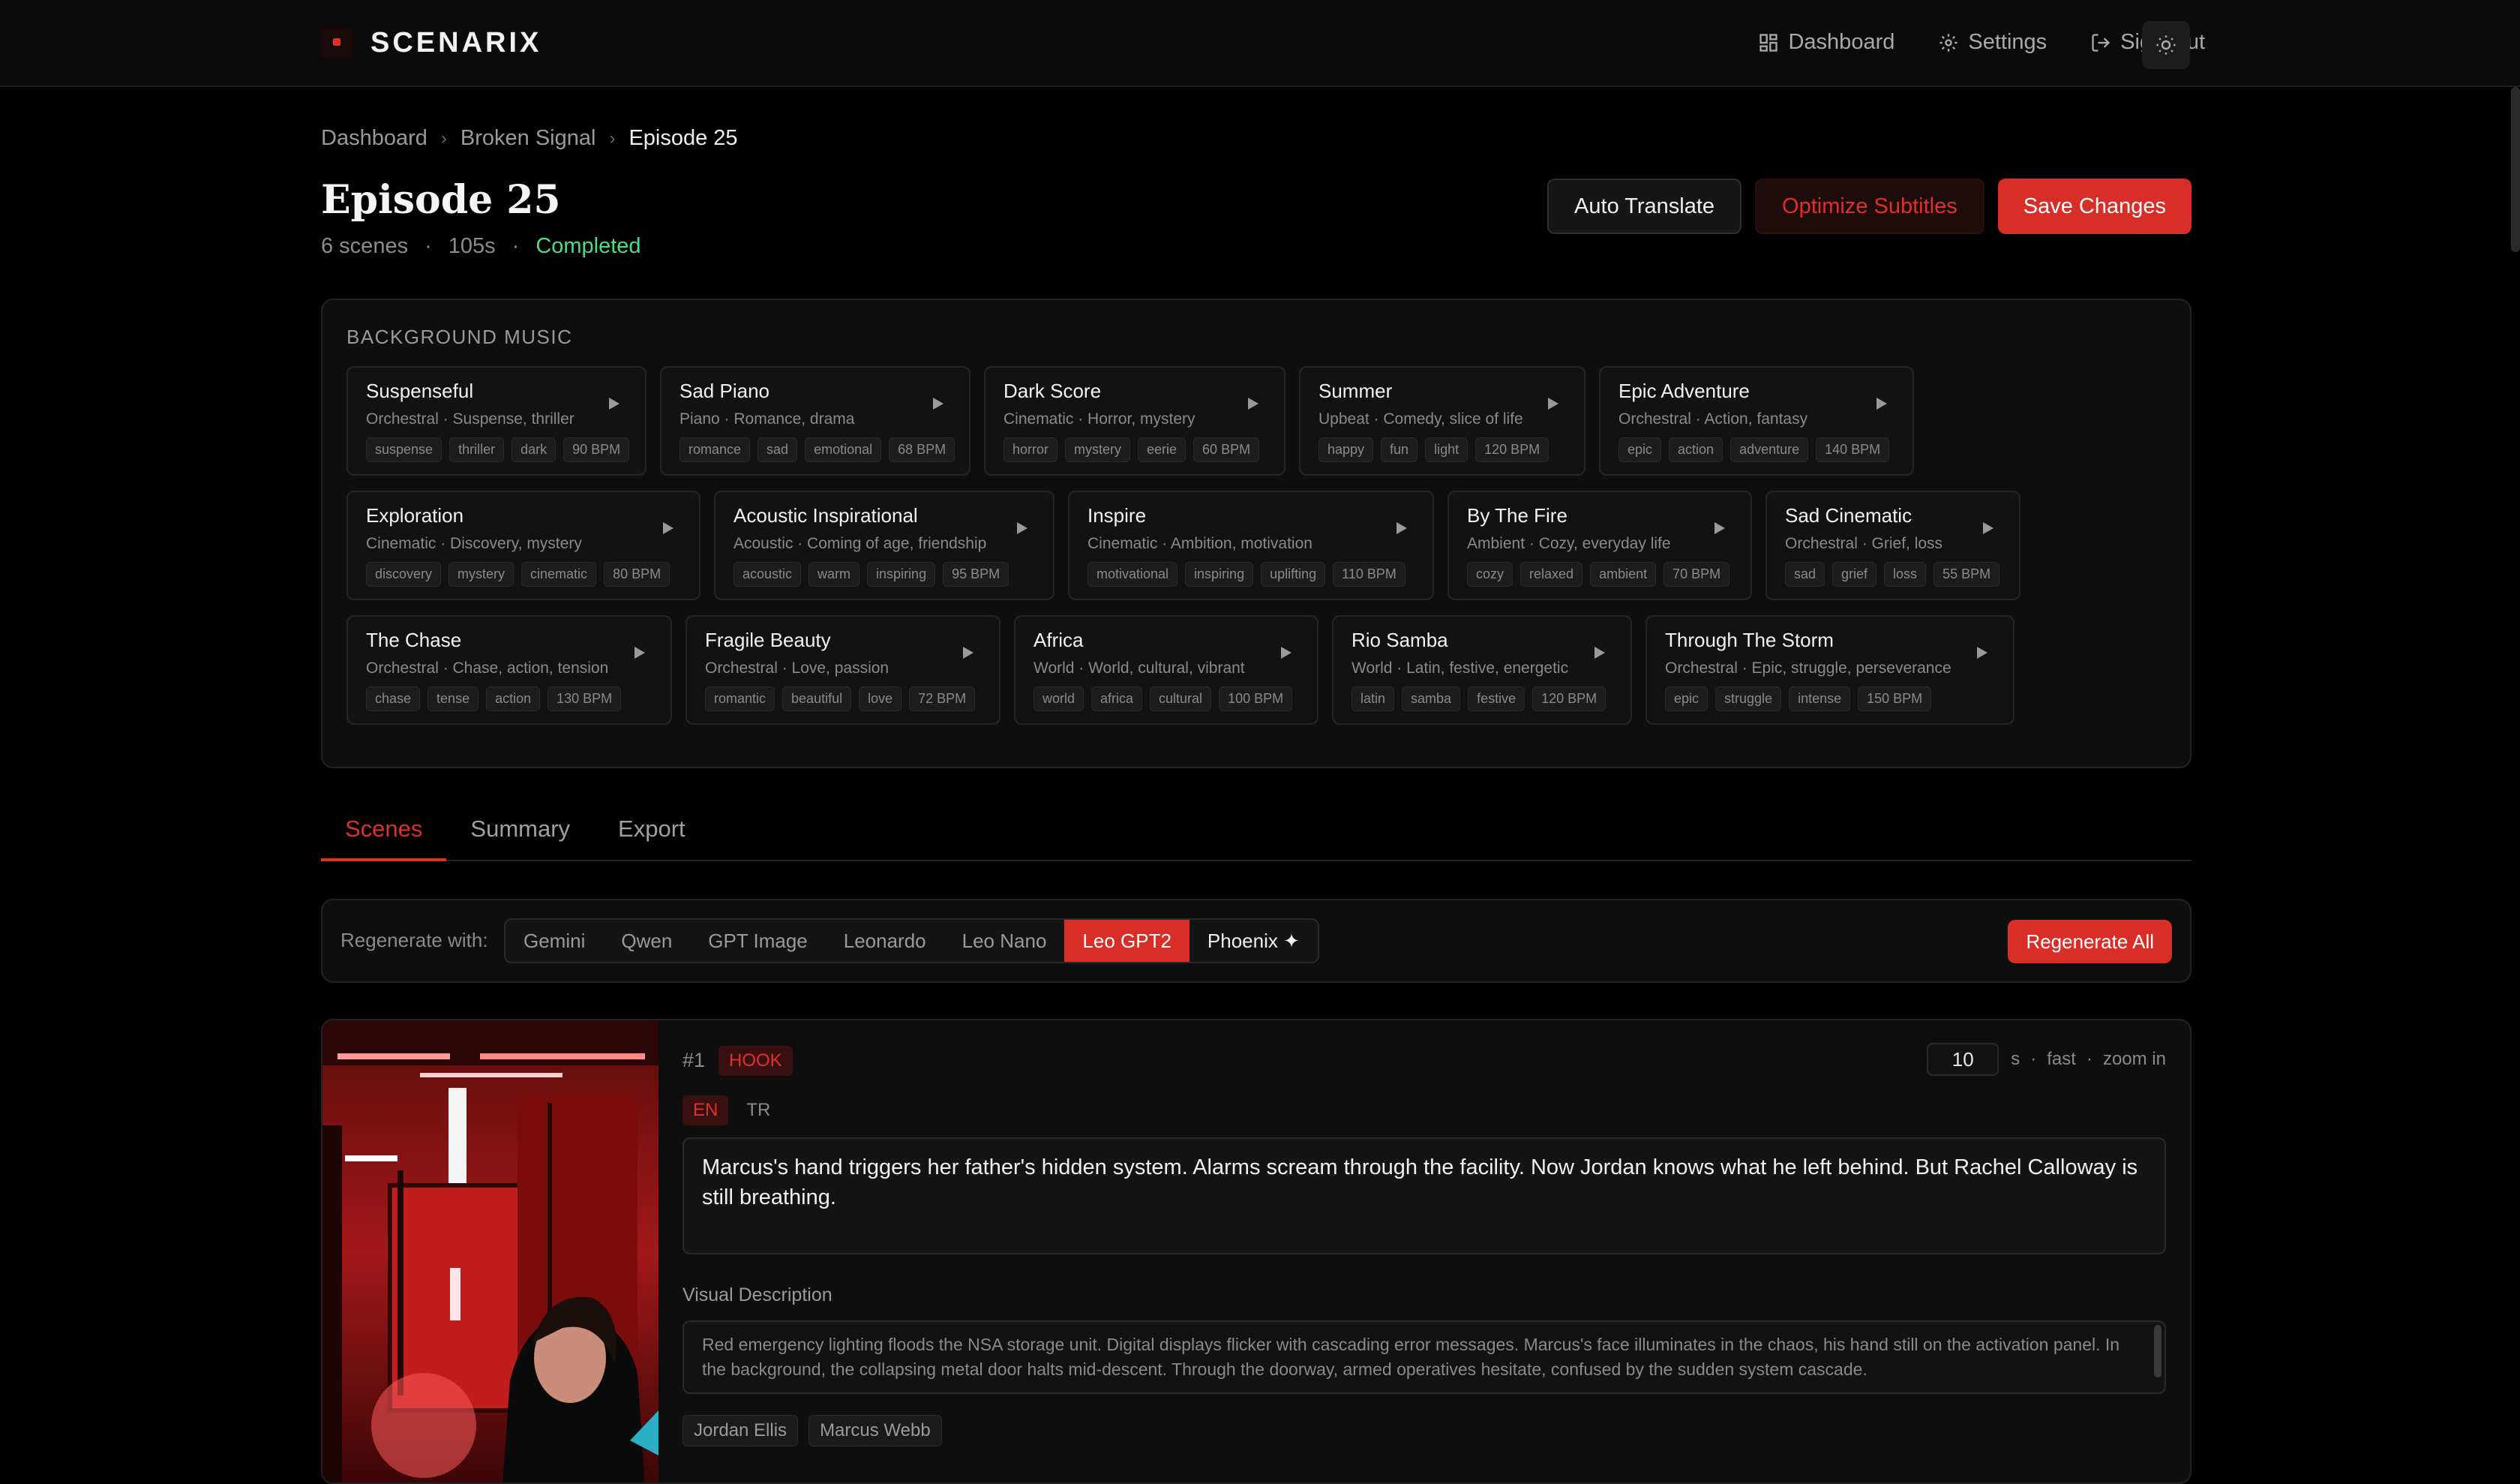 This screenshot has height=1484, width=2520. What do you see at coordinates (758, 1110) in the screenshot?
I see `lang-tab-tr: TR` at bounding box center [758, 1110].